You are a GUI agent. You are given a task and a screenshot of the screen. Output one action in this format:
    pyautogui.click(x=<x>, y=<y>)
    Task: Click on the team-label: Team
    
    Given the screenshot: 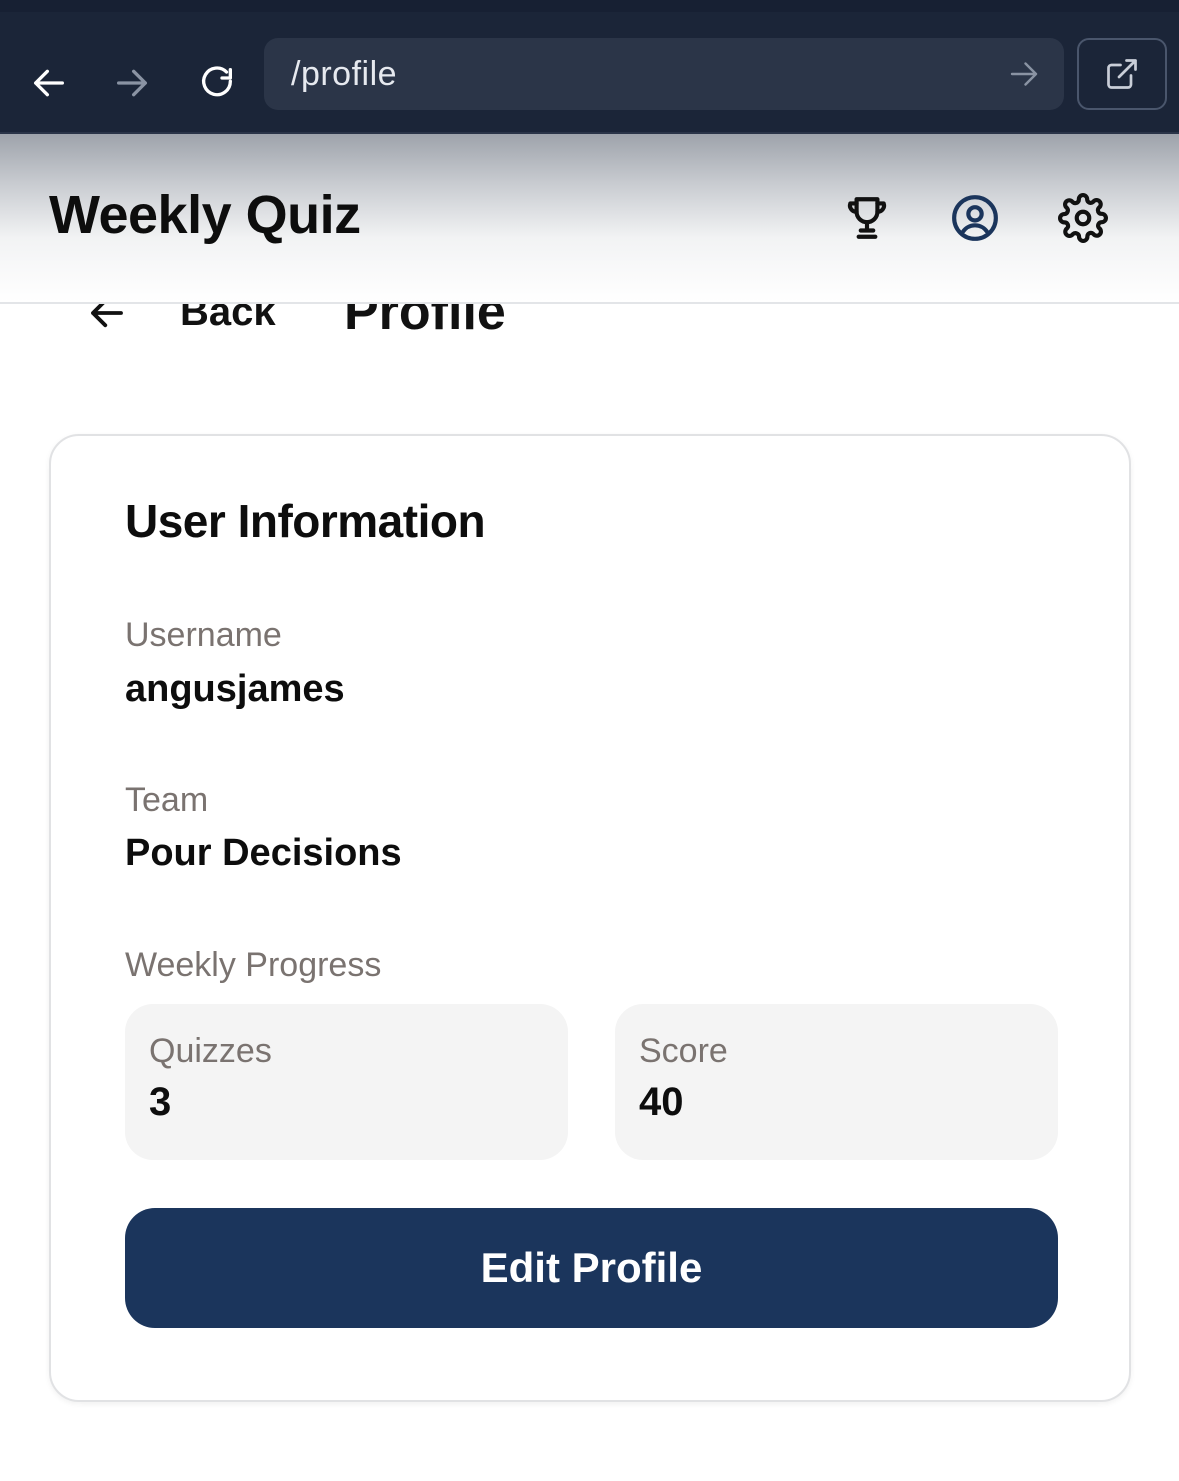 What is the action you would take?
    pyautogui.click(x=167, y=800)
    